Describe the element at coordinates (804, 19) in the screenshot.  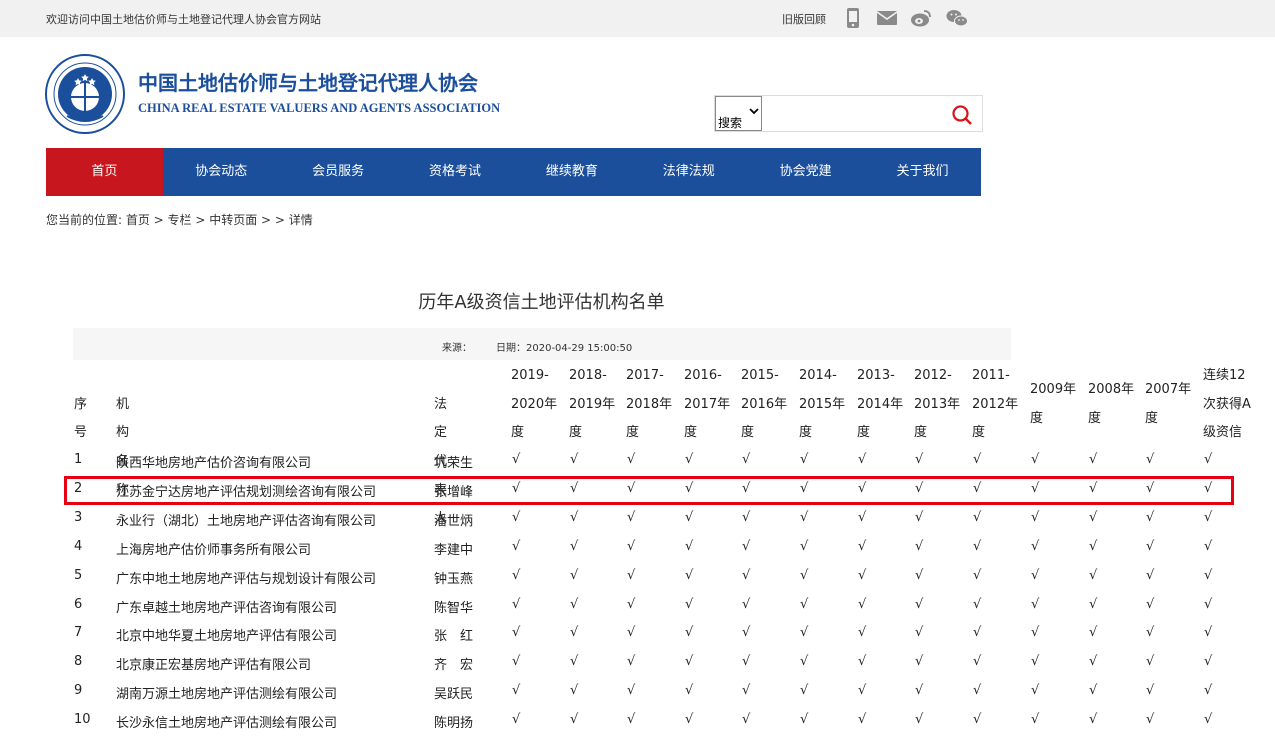
I see `old-version-link: 旧版回顾` at that location.